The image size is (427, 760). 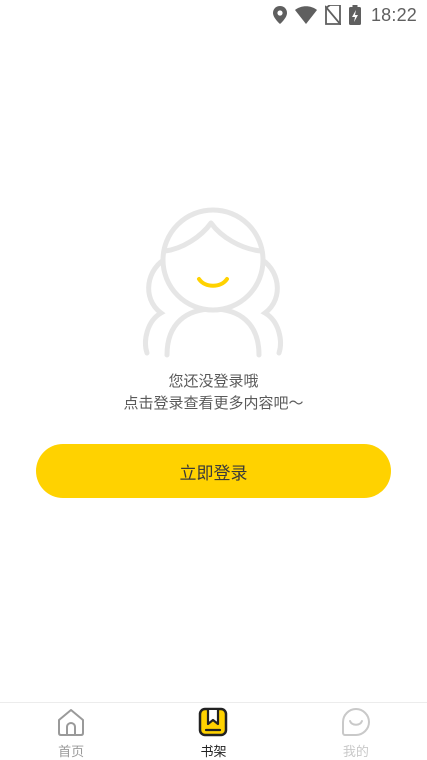 I want to click on battery-charging-icon, so click(x=354, y=15).